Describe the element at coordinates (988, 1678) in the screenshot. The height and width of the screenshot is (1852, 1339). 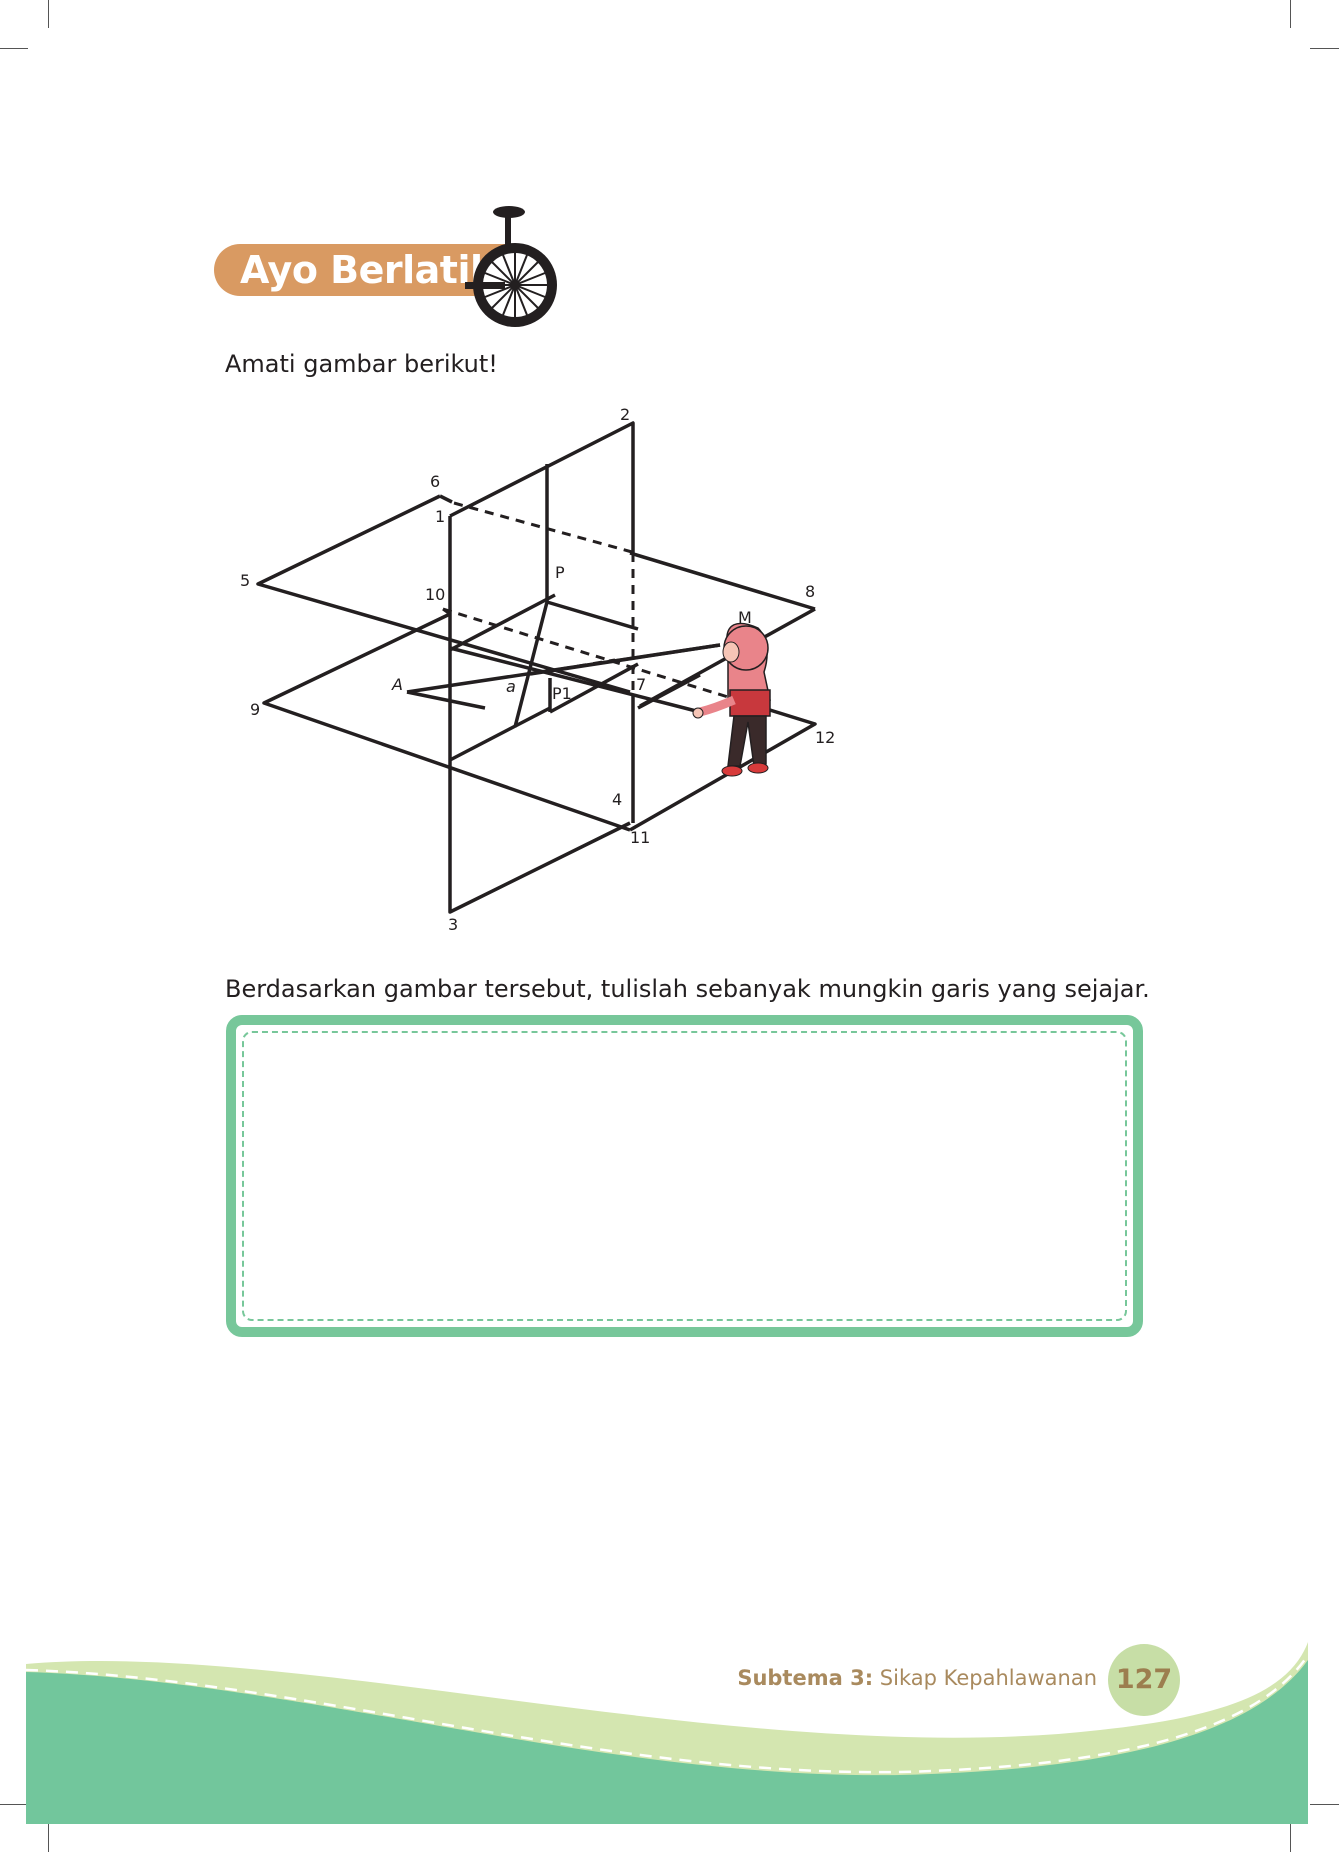
I see `subtema-title: Sikap Kepahlawanan` at that location.